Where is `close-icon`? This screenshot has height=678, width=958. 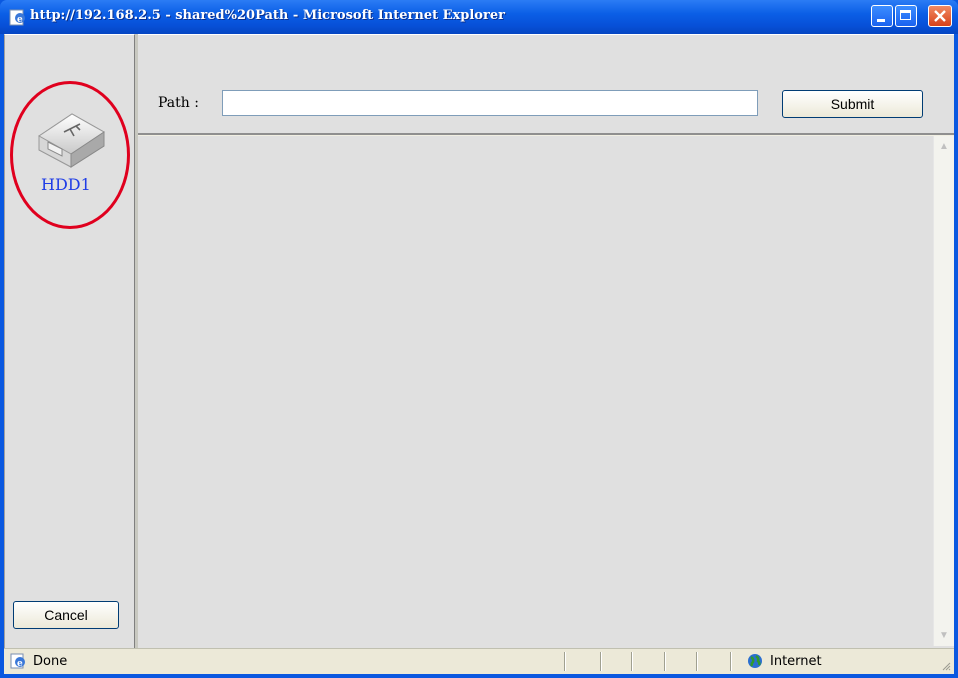
close-icon is located at coordinates (940, 16).